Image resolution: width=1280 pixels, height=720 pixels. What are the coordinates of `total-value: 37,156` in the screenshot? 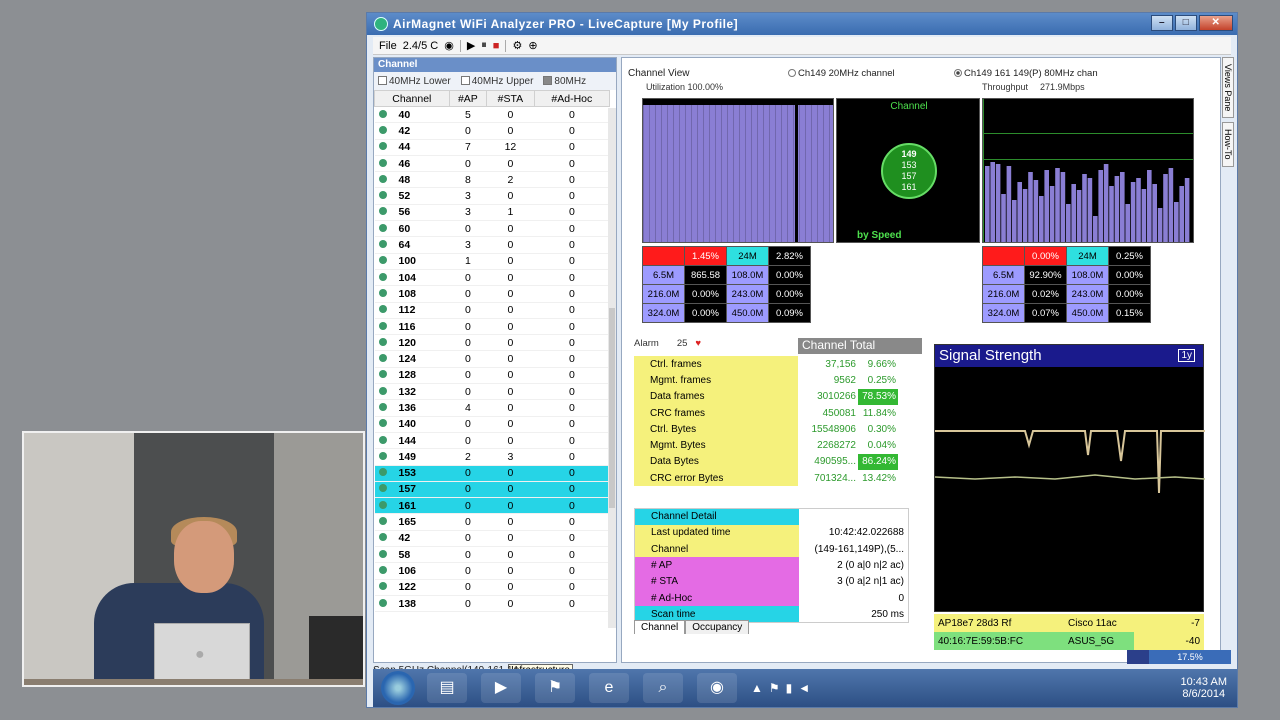 It's located at (840, 364).